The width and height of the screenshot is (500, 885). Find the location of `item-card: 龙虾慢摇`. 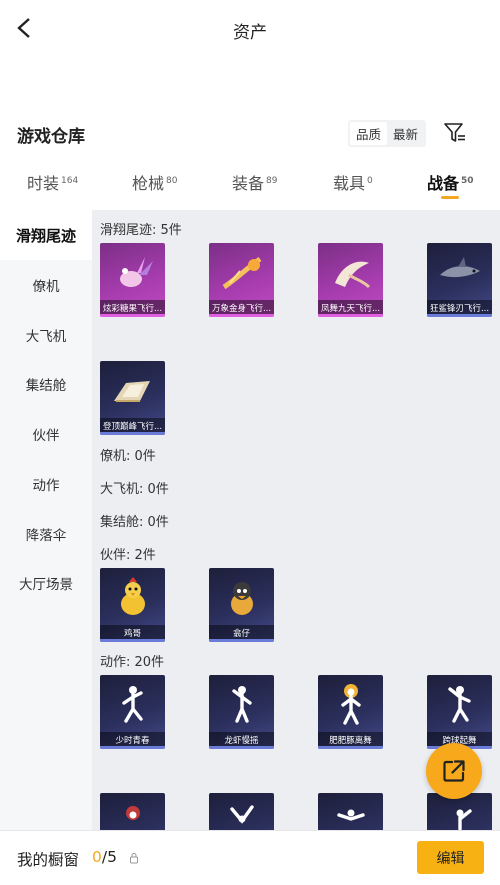

item-card: 龙虾慢摇 is located at coordinates (241, 712).